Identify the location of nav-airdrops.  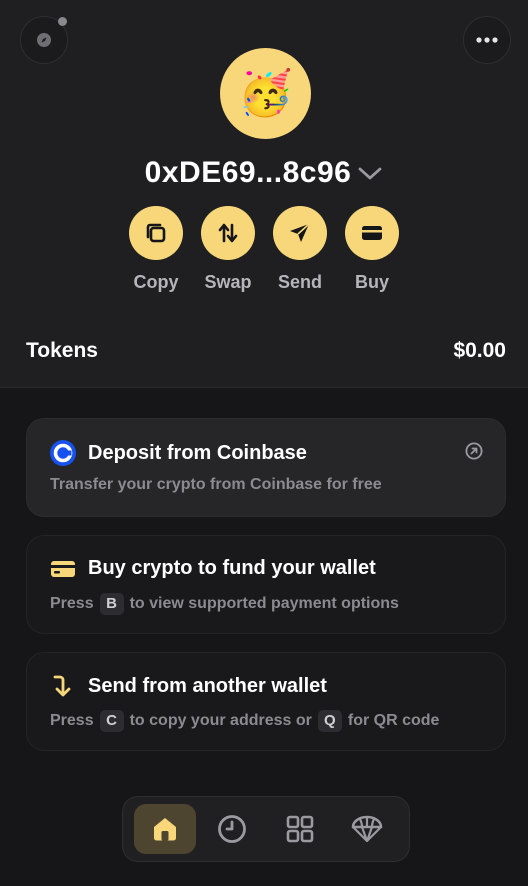
(367, 829).